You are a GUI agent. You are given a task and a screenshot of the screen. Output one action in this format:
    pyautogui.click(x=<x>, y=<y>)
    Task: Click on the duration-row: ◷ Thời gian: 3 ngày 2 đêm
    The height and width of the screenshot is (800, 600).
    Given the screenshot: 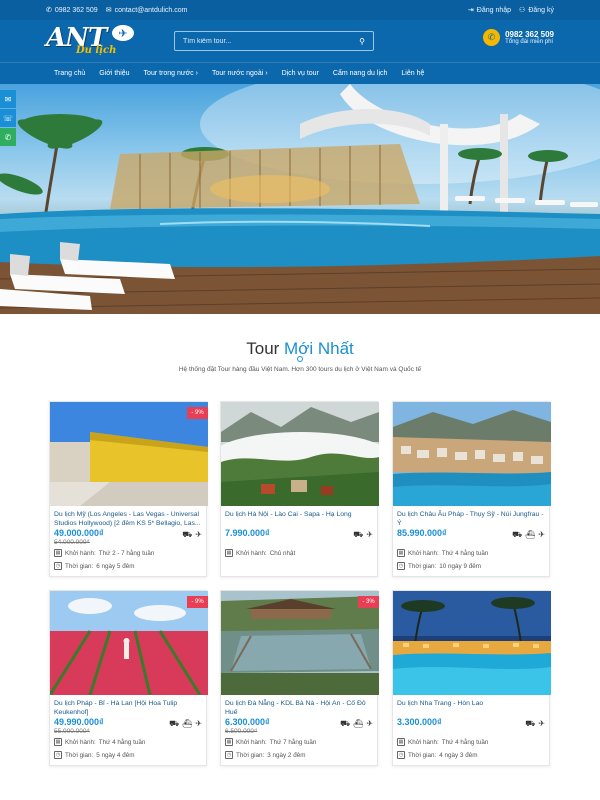 What is the action you would take?
    pyautogui.click(x=265, y=755)
    